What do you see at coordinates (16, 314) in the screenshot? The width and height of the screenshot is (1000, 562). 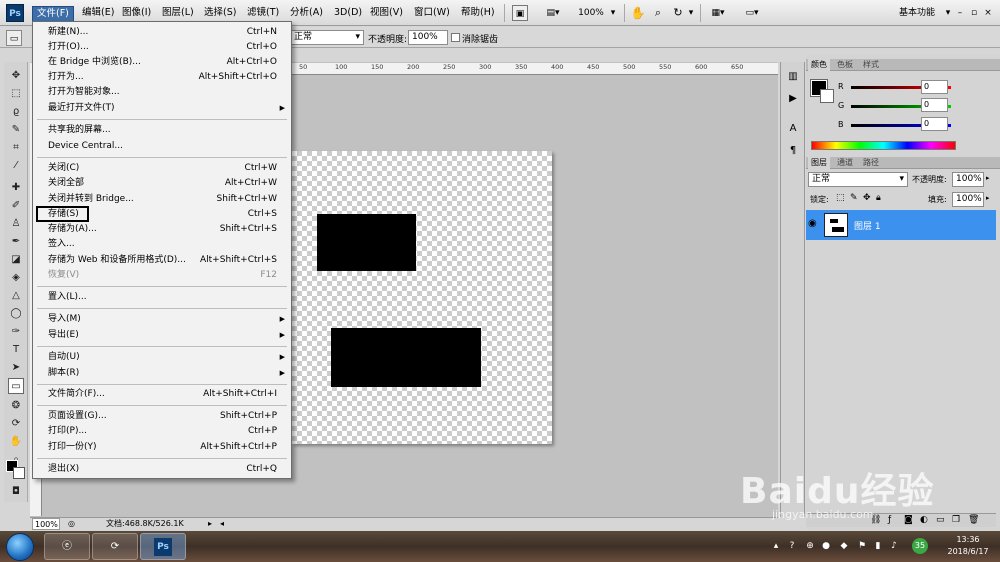 I see `dodge-tool-icon: ◯` at bounding box center [16, 314].